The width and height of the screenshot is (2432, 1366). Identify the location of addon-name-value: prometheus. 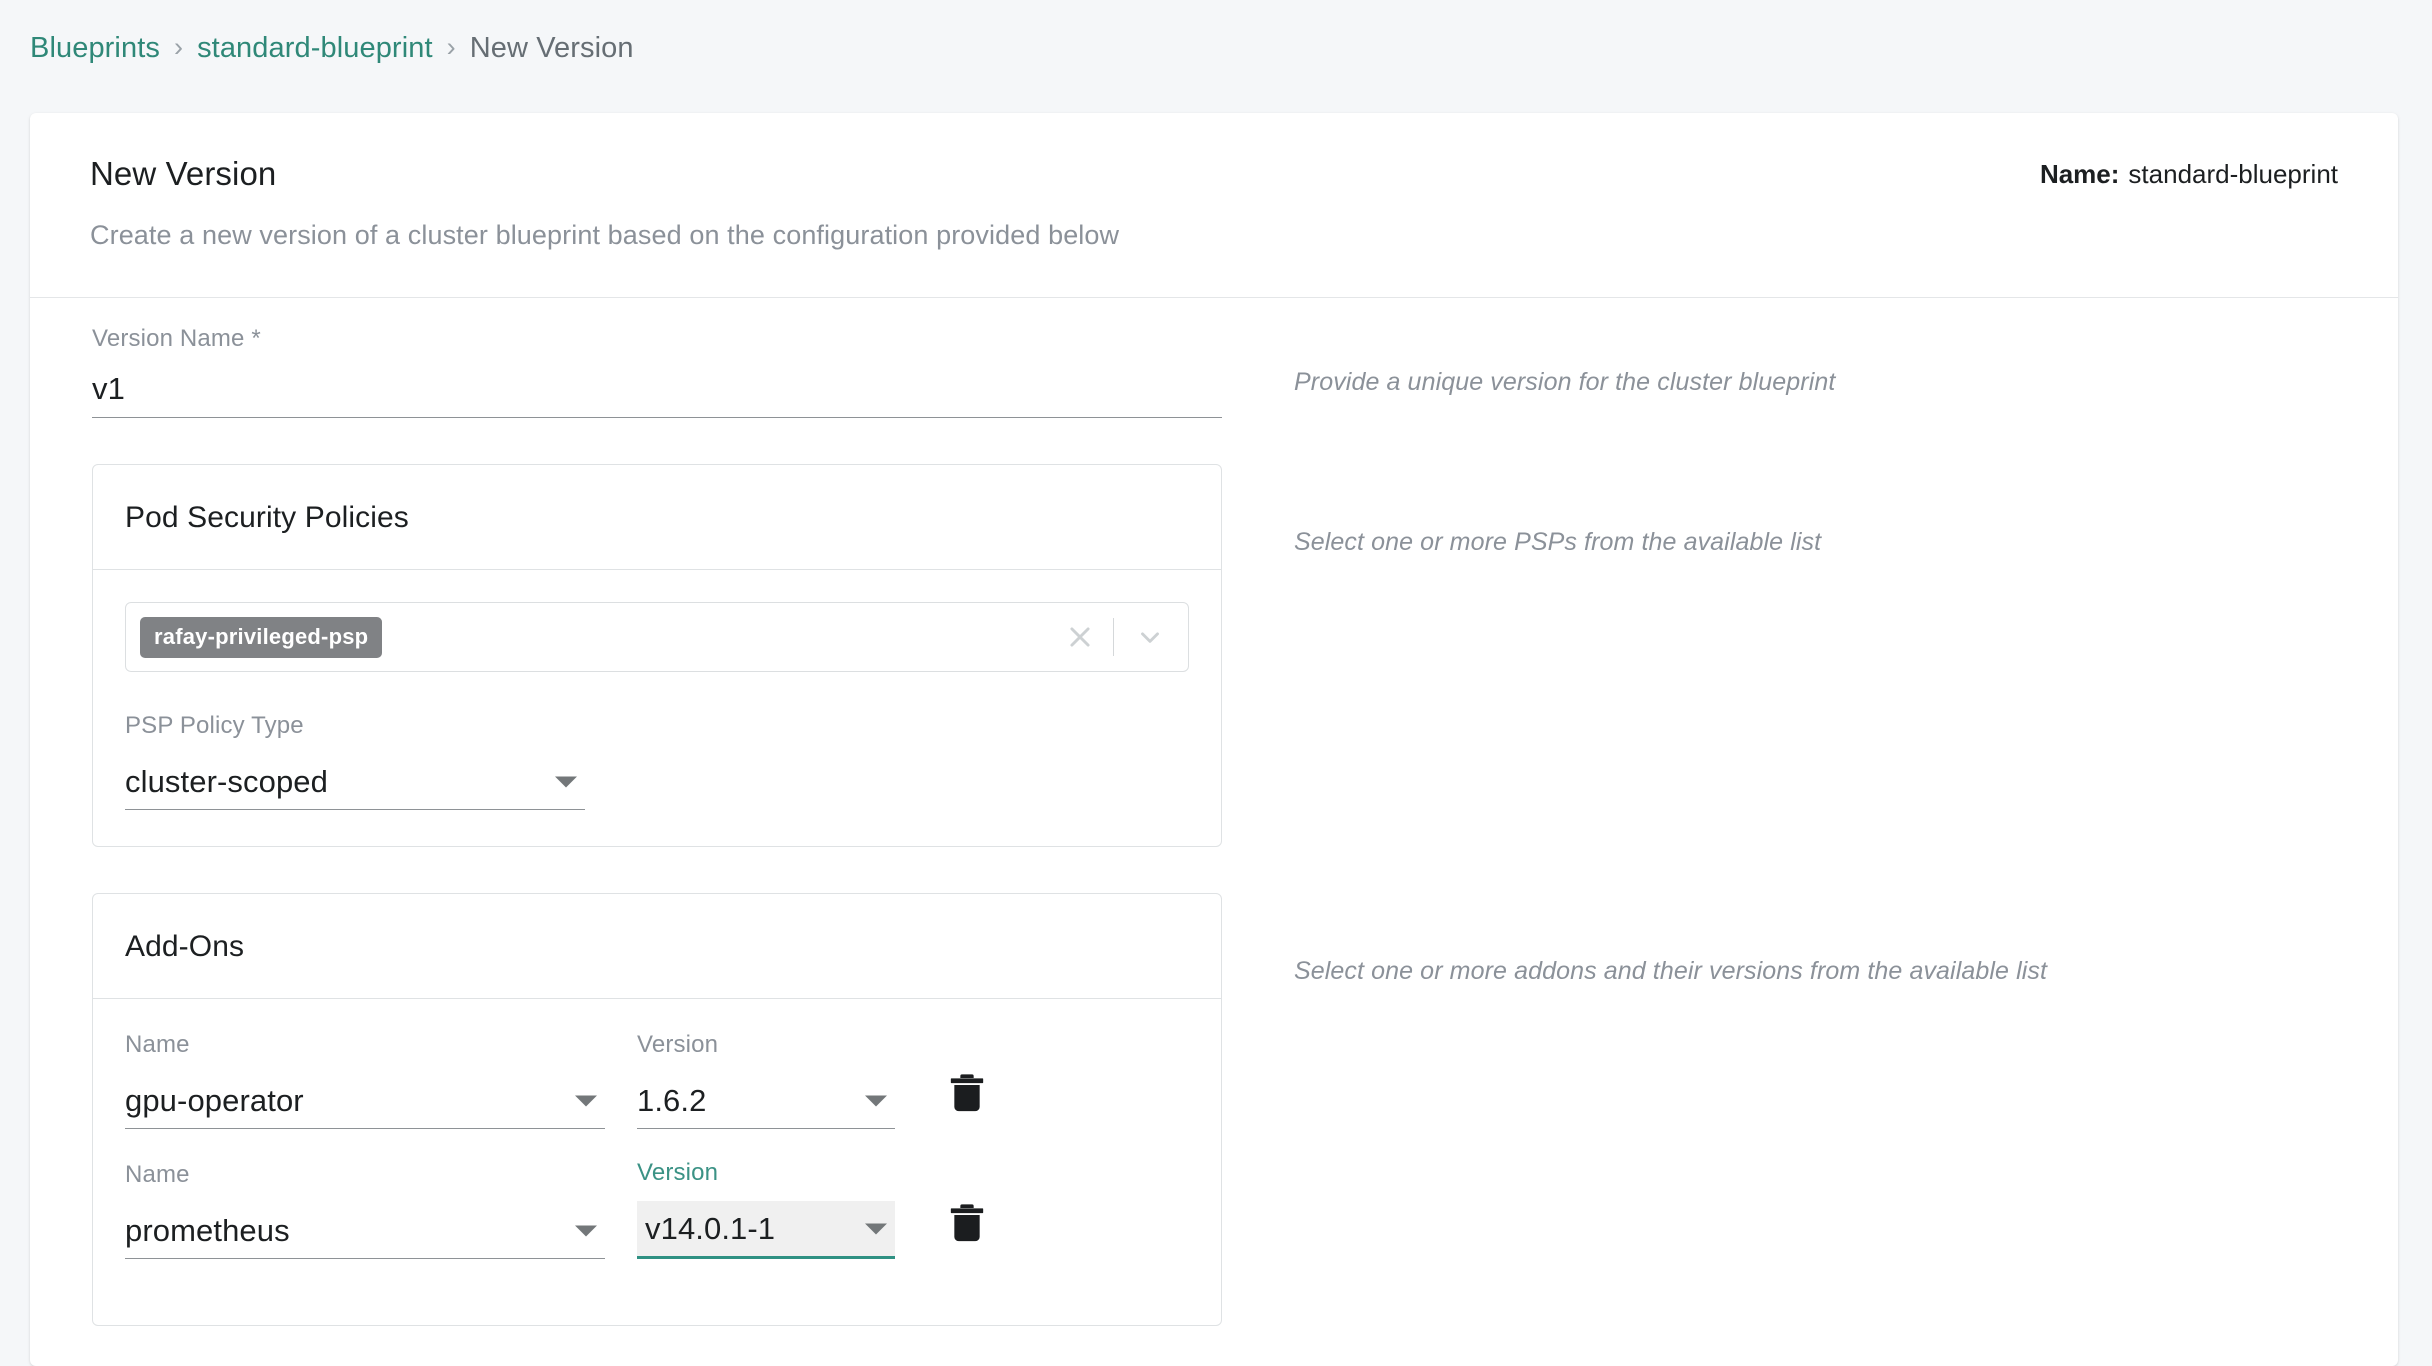
(207, 1230).